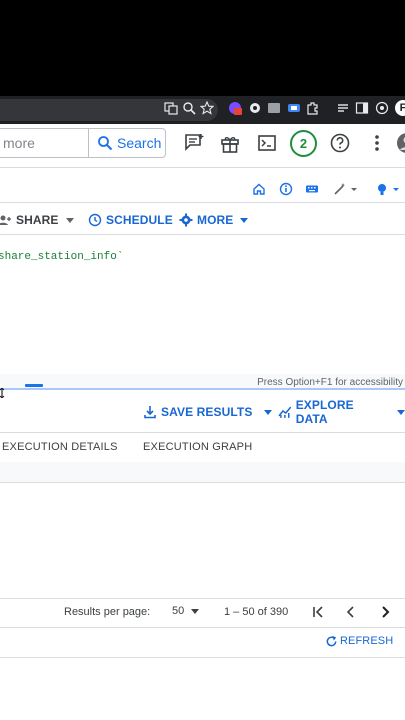 This screenshot has width=405, height=720. What do you see at coordinates (303, 143) in the screenshot?
I see `notifications-badge: 2` at bounding box center [303, 143].